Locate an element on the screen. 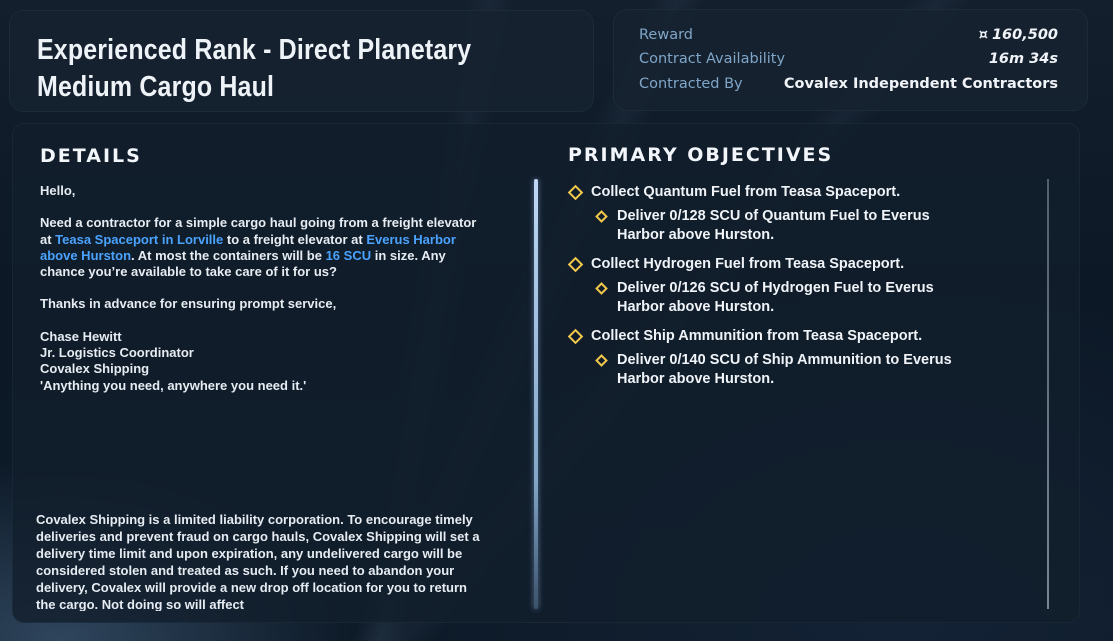 This screenshot has height=641, width=1113. availability-value: 16m 34s is located at coordinates (1023, 59).